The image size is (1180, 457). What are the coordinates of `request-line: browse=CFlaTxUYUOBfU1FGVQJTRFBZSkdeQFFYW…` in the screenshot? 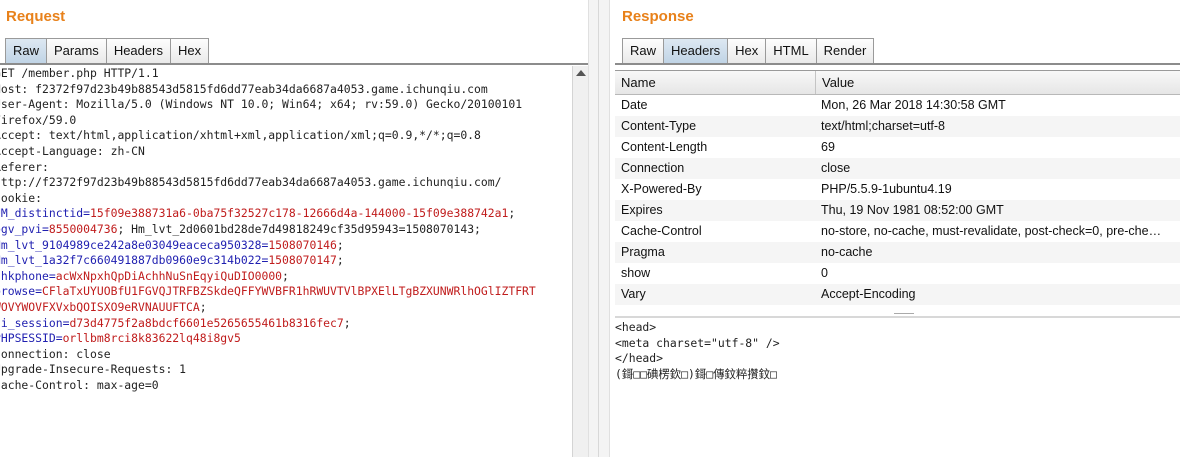 It's located at (286, 292).